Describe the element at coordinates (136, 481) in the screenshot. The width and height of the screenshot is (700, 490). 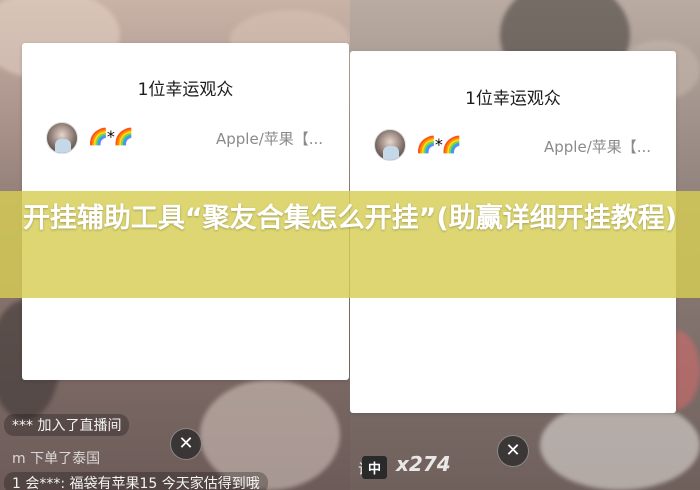
I see `chat-message: 1 会***: 福袋有苹果15 今天家估得到哦` at that location.